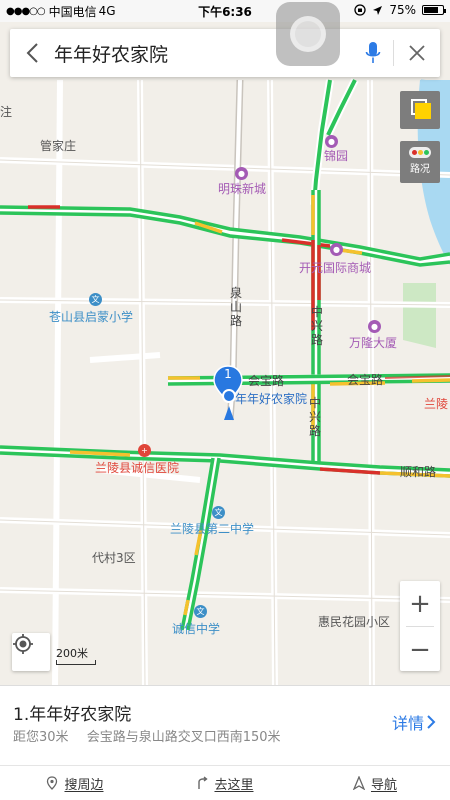  What do you see at coordinates (225, 53) in the screenshot?
I see `search-bar: 年年好农家院` at bounding box center [225, 53].